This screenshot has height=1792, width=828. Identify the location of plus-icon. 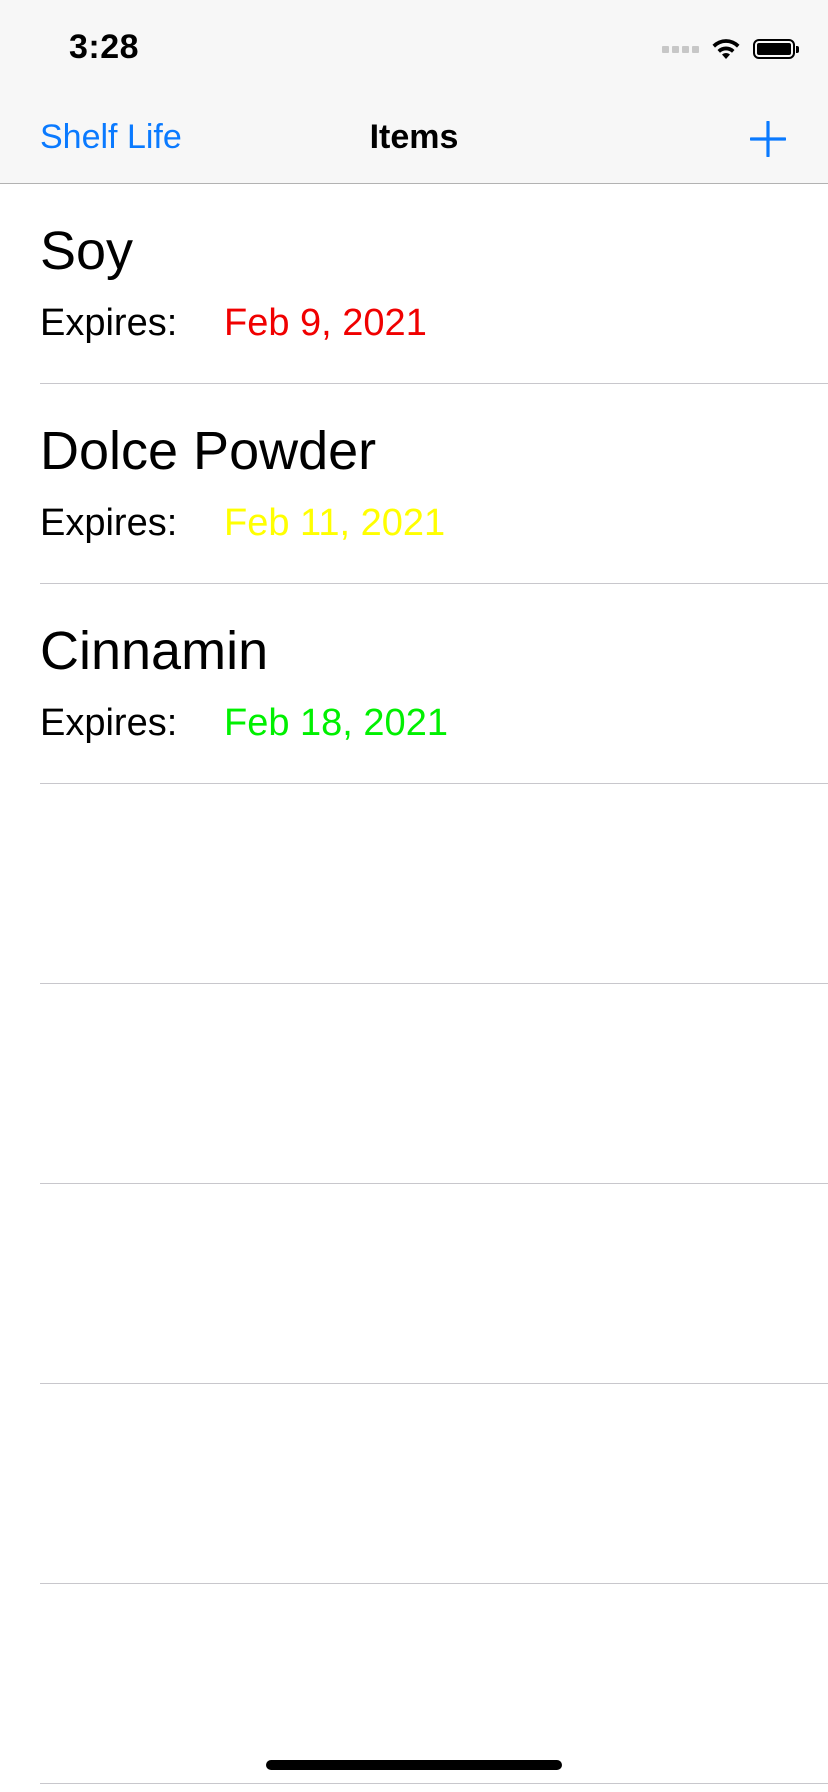
(768, 139).